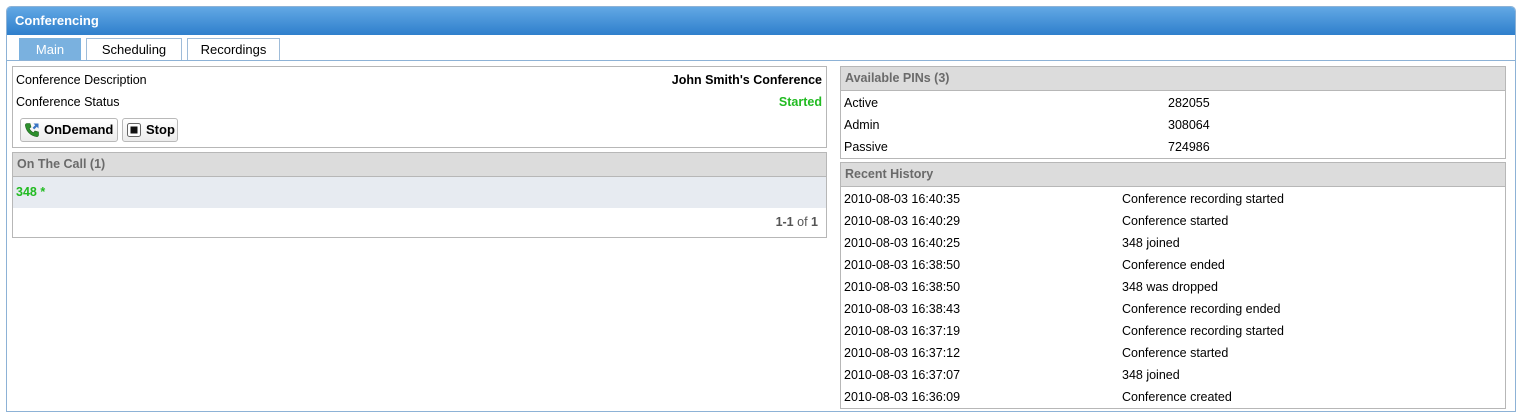  I want to click on tab-recordings: Recordings, so click(233, 49).